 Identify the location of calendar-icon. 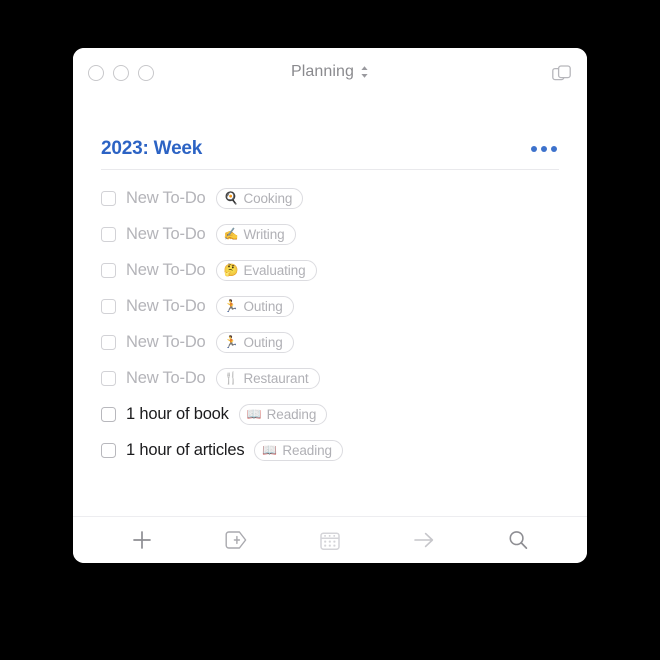
(330, 540).